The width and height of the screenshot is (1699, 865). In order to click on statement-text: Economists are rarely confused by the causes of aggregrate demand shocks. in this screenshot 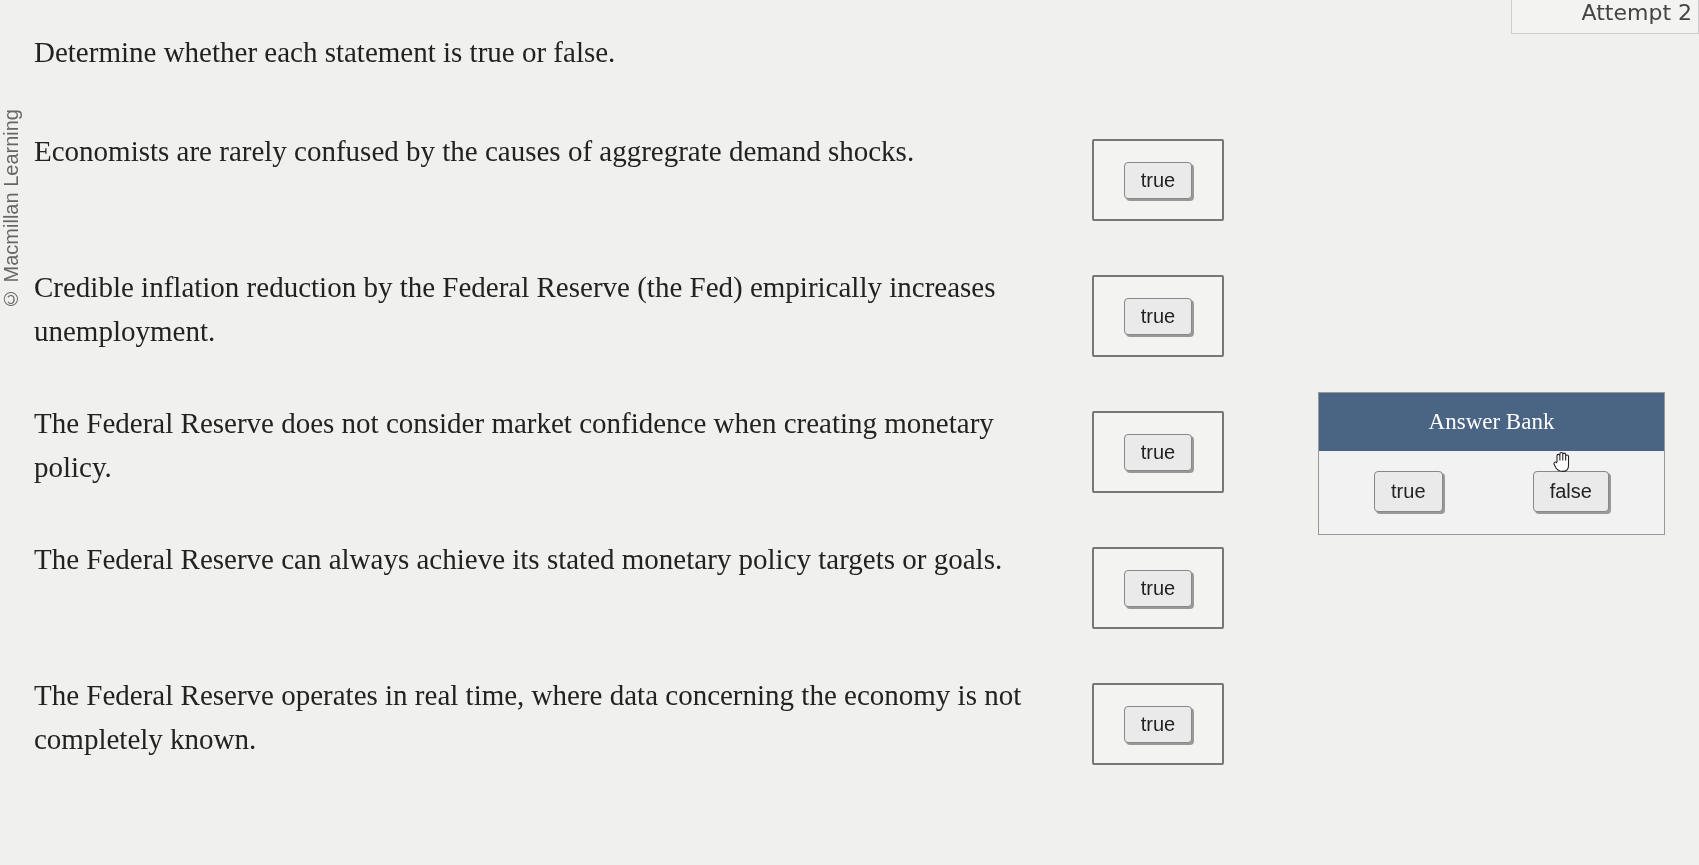, I will do `click(475, 151)`.